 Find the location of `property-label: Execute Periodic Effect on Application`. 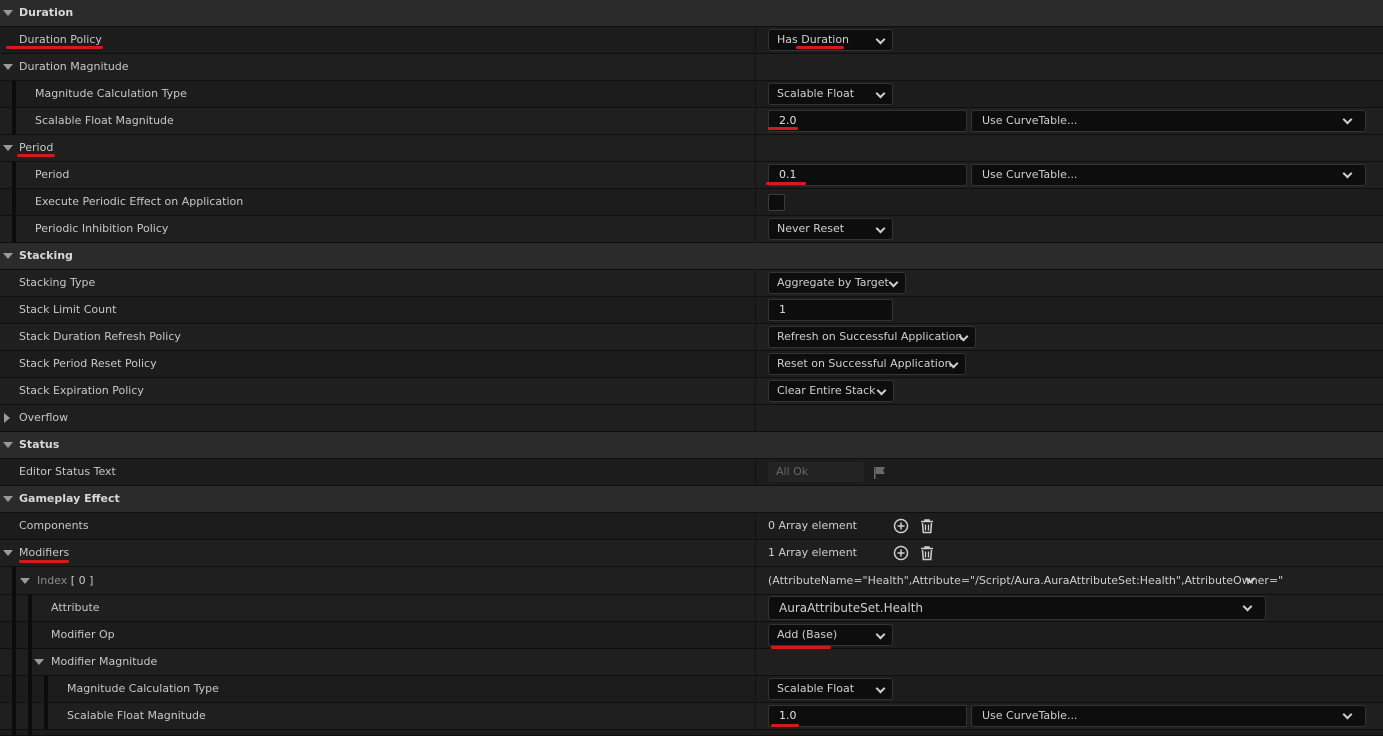

property-label: Execute Periodic Effect on Application is located at coordinates (139, 201).